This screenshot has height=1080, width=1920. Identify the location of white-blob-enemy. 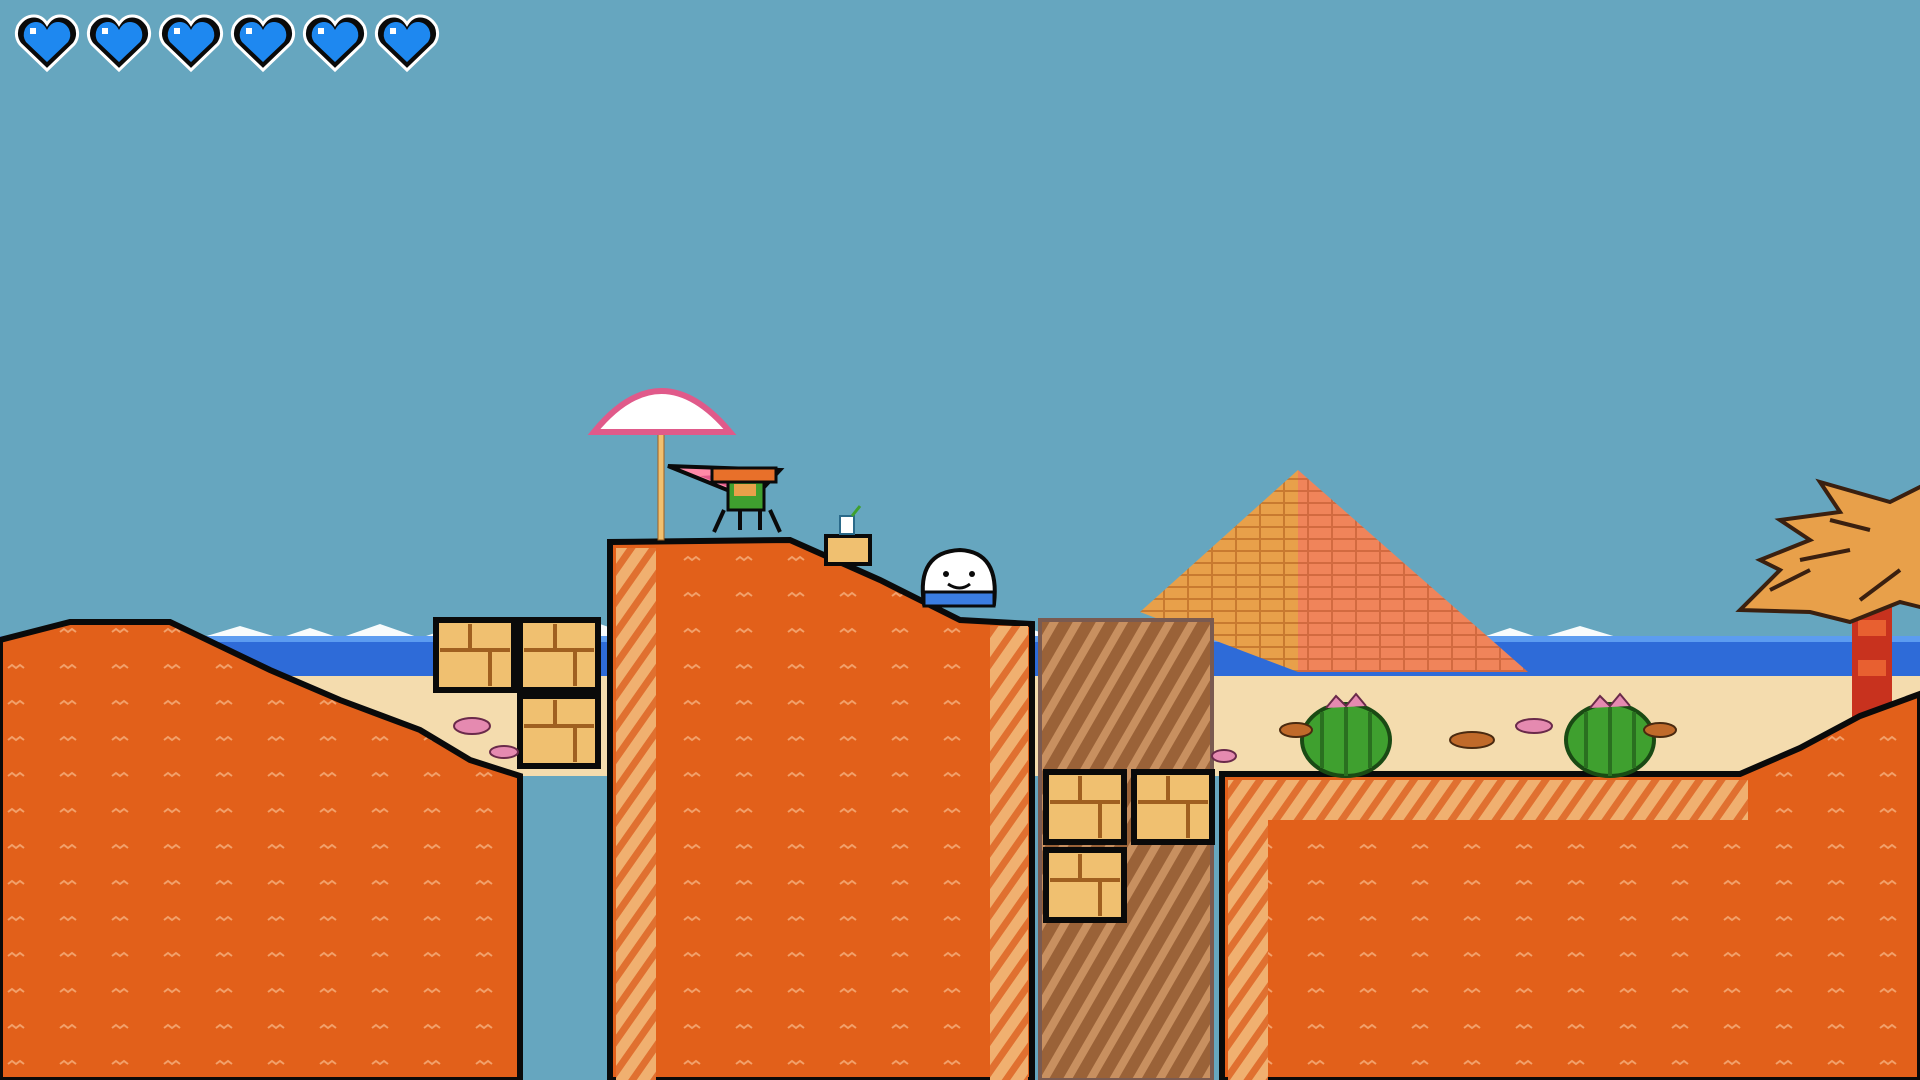
(958, 577).